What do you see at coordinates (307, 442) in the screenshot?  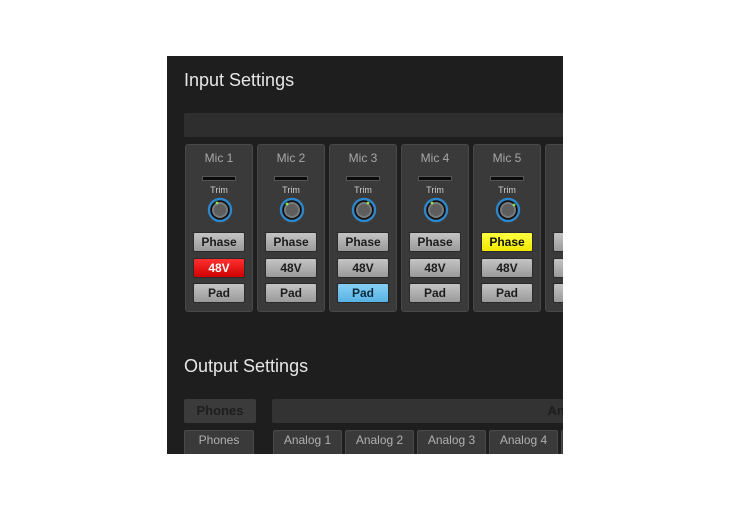 I see `output-tab-analog-1: Analog 1` at bounding box center [307, 442].